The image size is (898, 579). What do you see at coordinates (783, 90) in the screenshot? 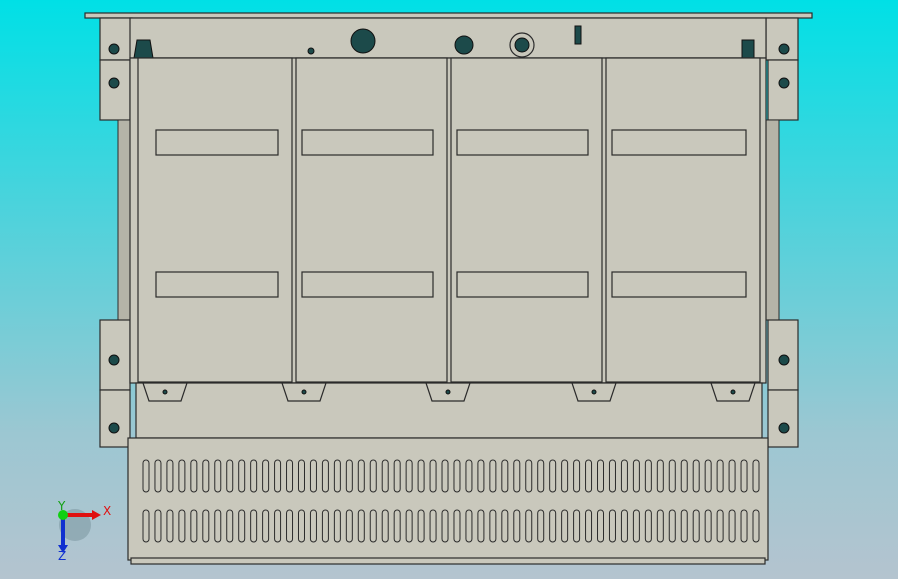
I see `right-bracket` at bounding box center [783, 90].